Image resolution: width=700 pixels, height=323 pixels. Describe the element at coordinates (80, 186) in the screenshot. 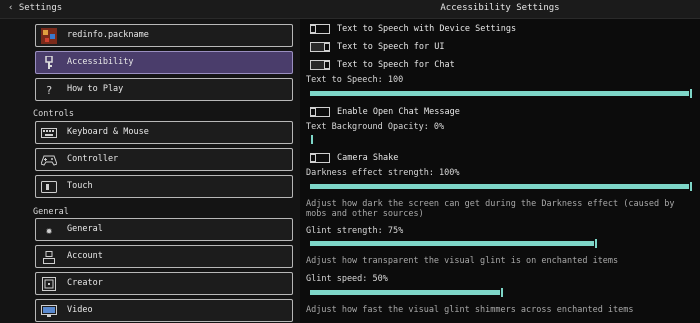

I see `sidebar-item-label: Touch` at that location.